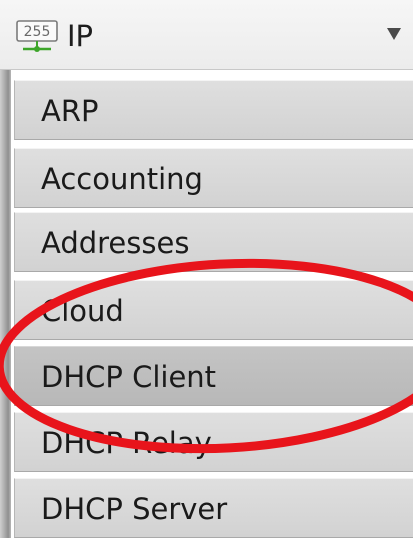 This screenshot has width=413, height=538. What do you see at coordinates (134, 509) in the screenshot?
I see `menu-item-label: DHCP Server` at bounding box center [134, 509].